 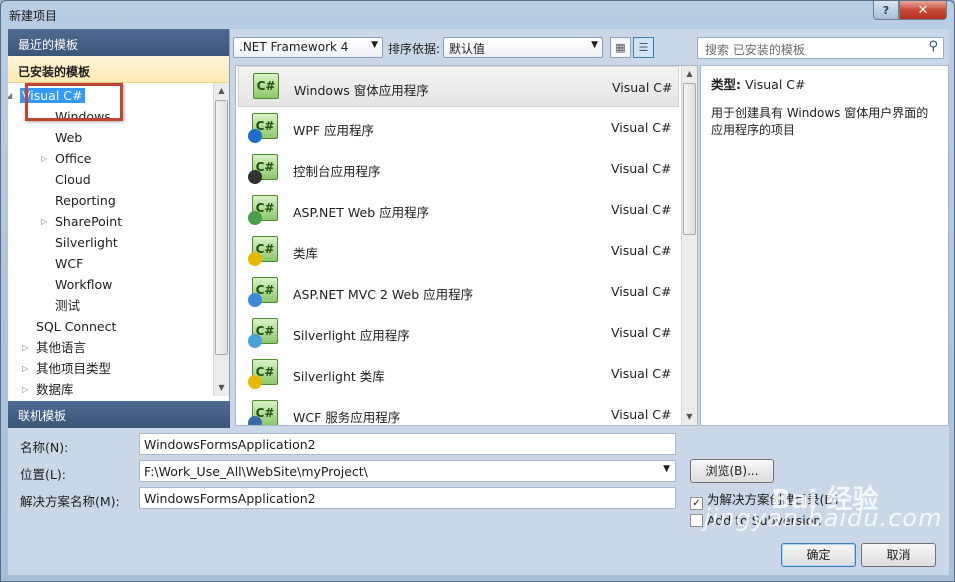 I want to click on tree-item: 数据库, so click(x=55, y=387).